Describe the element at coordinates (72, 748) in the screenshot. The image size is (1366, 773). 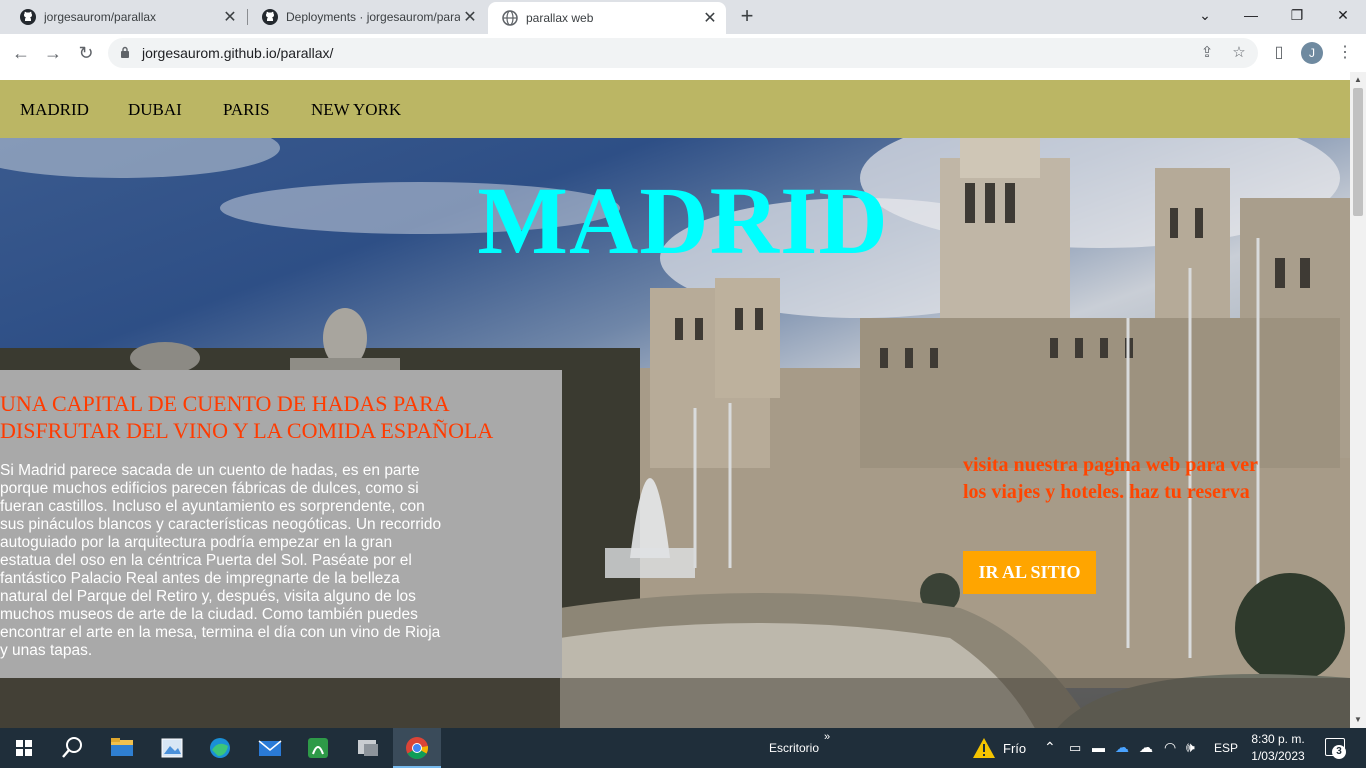
I see `search-icon` at that location.